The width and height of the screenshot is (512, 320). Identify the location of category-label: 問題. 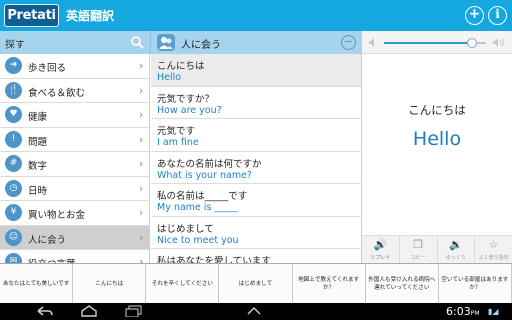
(38, 142).